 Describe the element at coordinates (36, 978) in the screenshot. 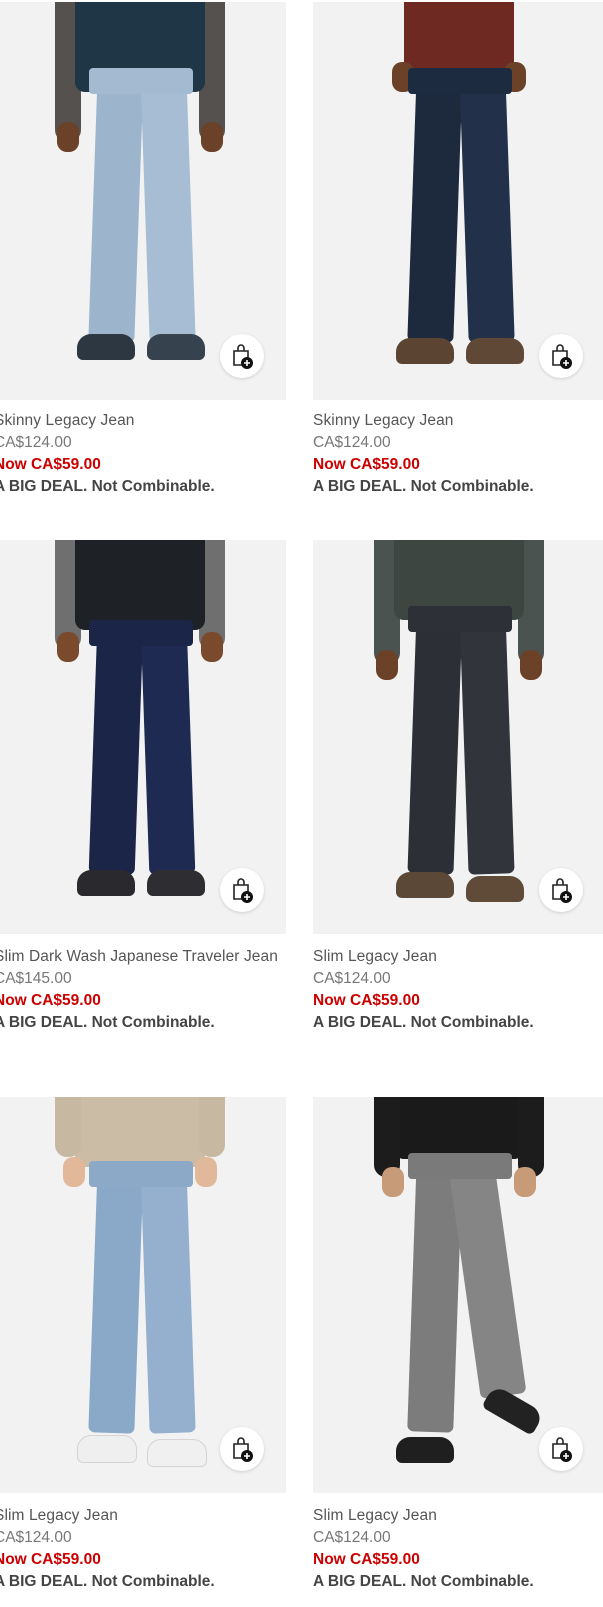

I see `original-price: CA$145.00` at that location.